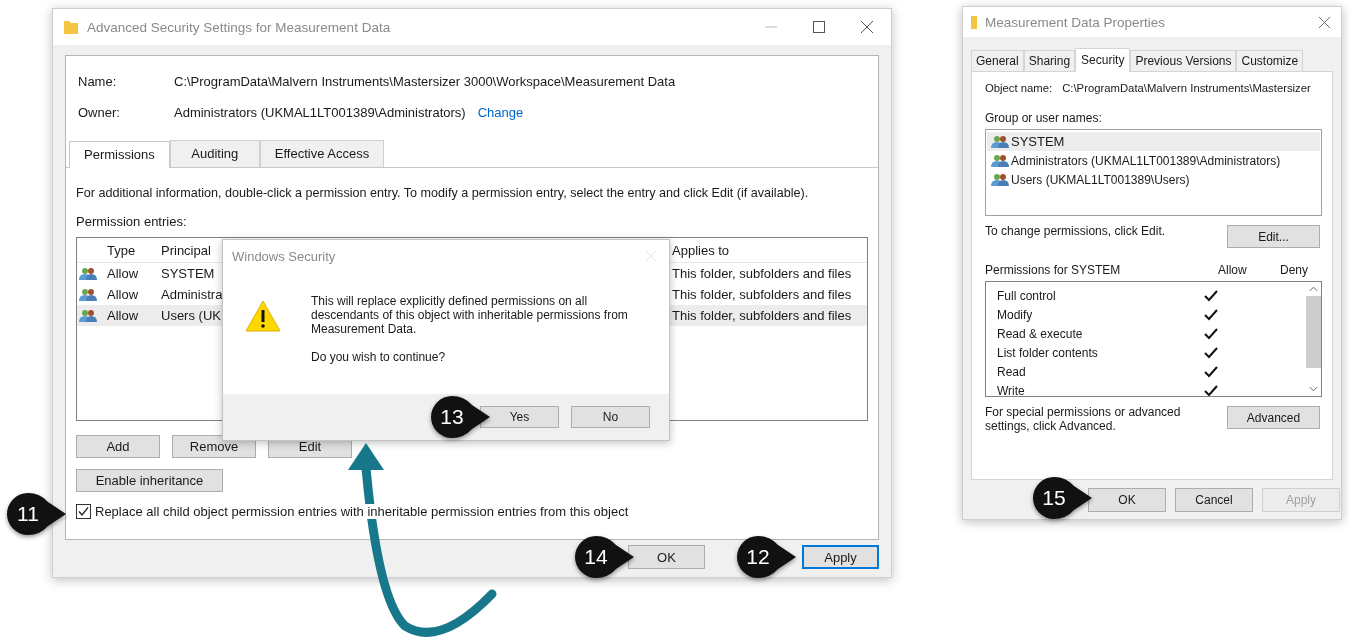 The width and height of the screenshot is (1349, 637). I want to click on window-title: Advanced Security Settings for Measurement Data, so click(239, 27).